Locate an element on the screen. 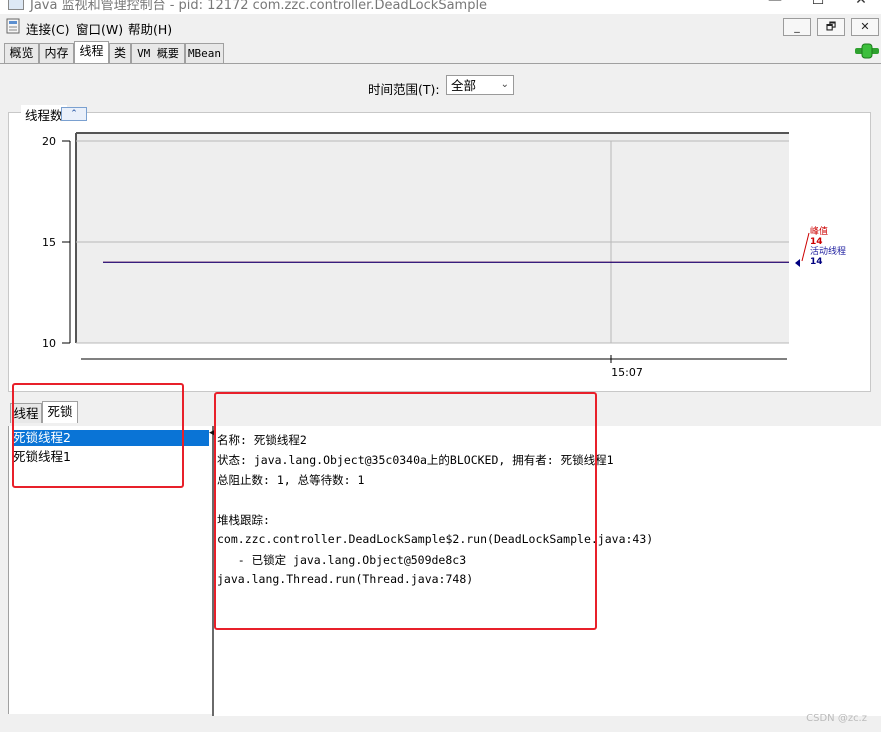 The width and height of the screenshot is (881, 732). minimize-window-button: — is located at coordinates (775, 4).